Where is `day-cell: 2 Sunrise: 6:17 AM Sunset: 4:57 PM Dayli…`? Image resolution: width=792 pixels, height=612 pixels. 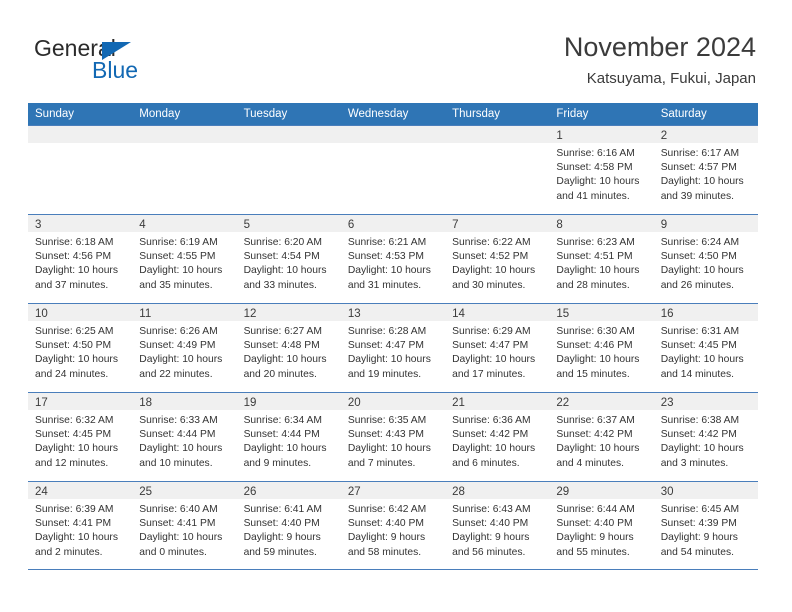 day-cell: 2 Sunrise: 6:17 AM Sunset: 4:57 PM Dayli… is located at coordinates (705, 170).